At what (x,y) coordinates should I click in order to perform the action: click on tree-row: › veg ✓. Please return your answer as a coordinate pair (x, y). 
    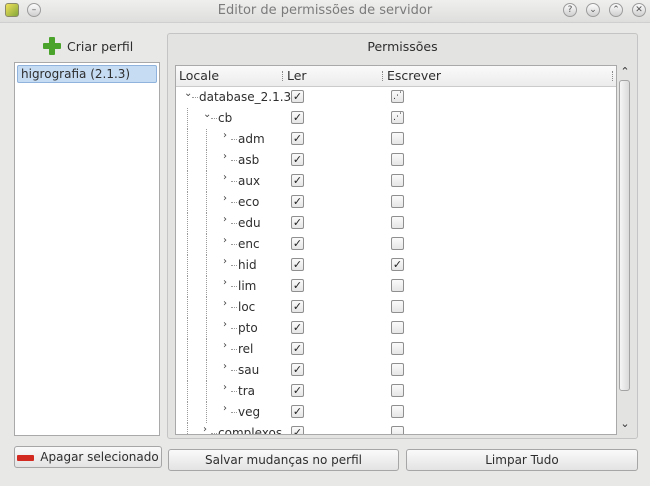
    Looking at the image, I should click on (396, 412).